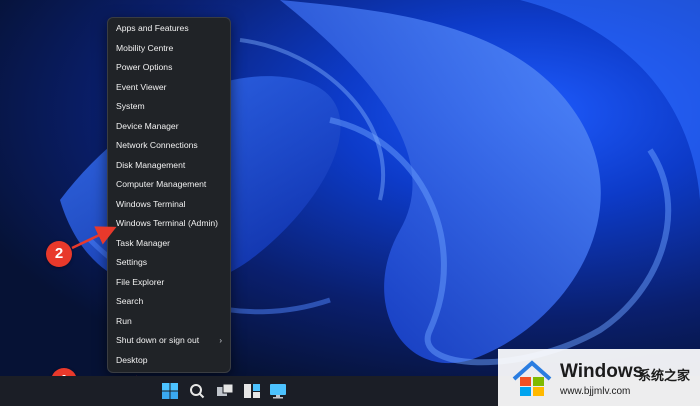 This screenshot has height=406, width=700. I want to click on menu-item-event-viewer: Event Viewer, so click(169, 88).